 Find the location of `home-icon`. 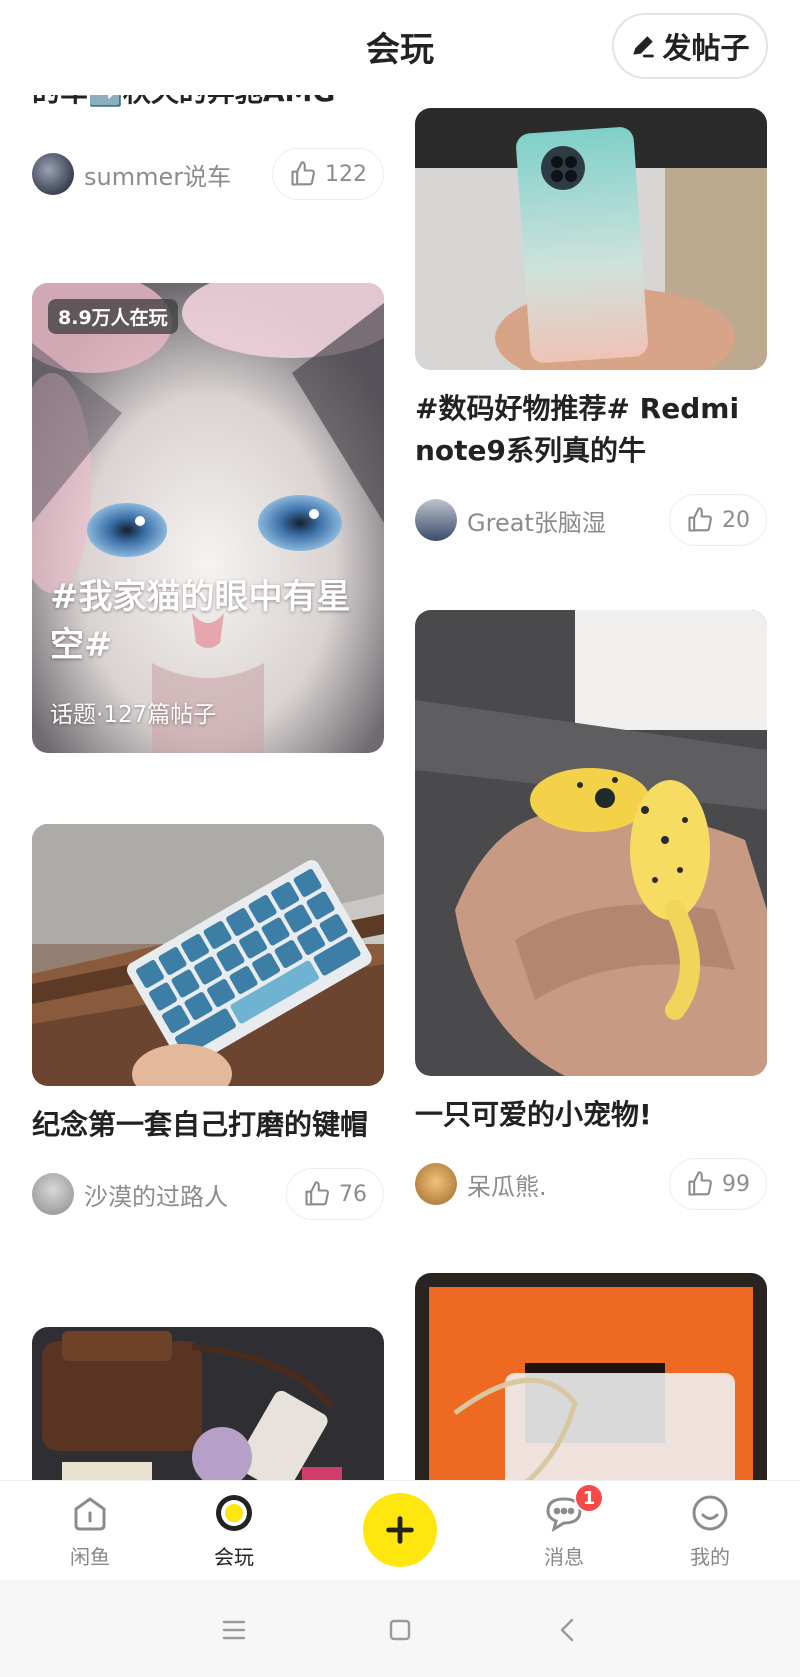

home-icon is located at coordinates (90, 1514).